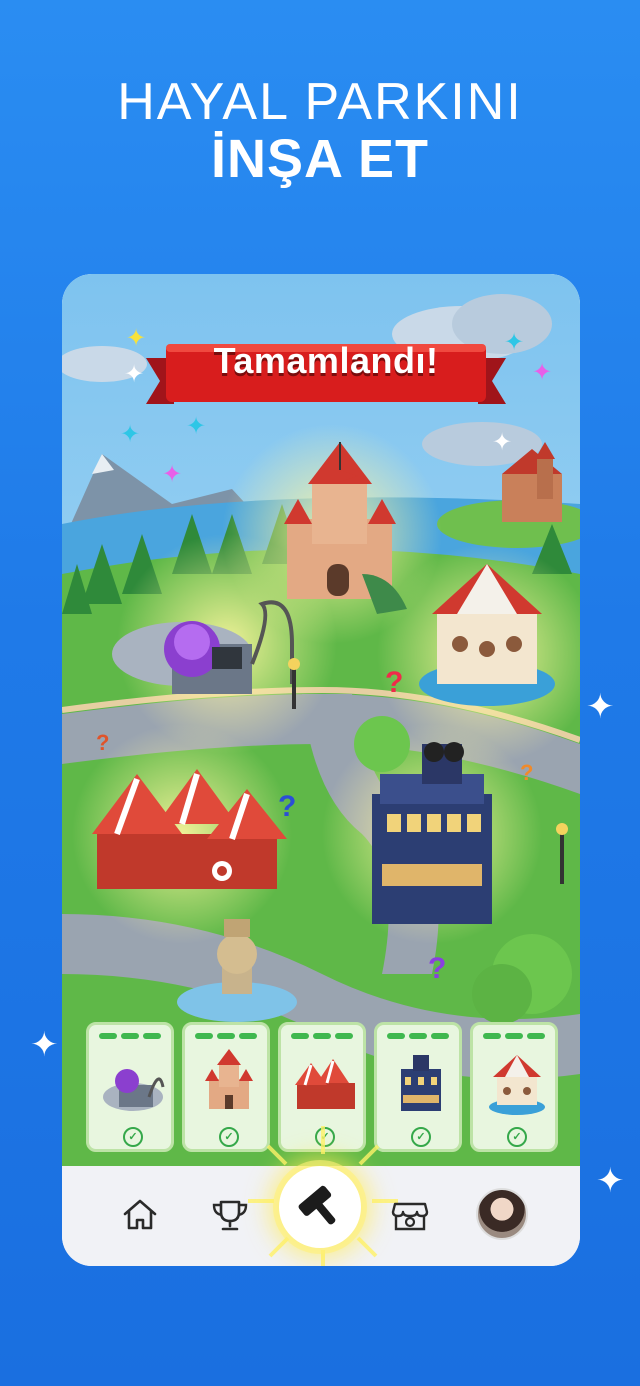  I want to click on carousel-icon, so click(517, 1085).